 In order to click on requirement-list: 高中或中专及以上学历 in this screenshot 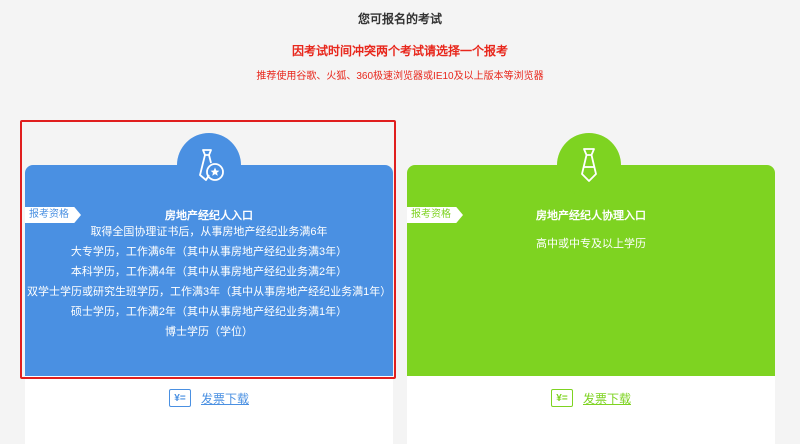, I will do `click(591, 247)`.